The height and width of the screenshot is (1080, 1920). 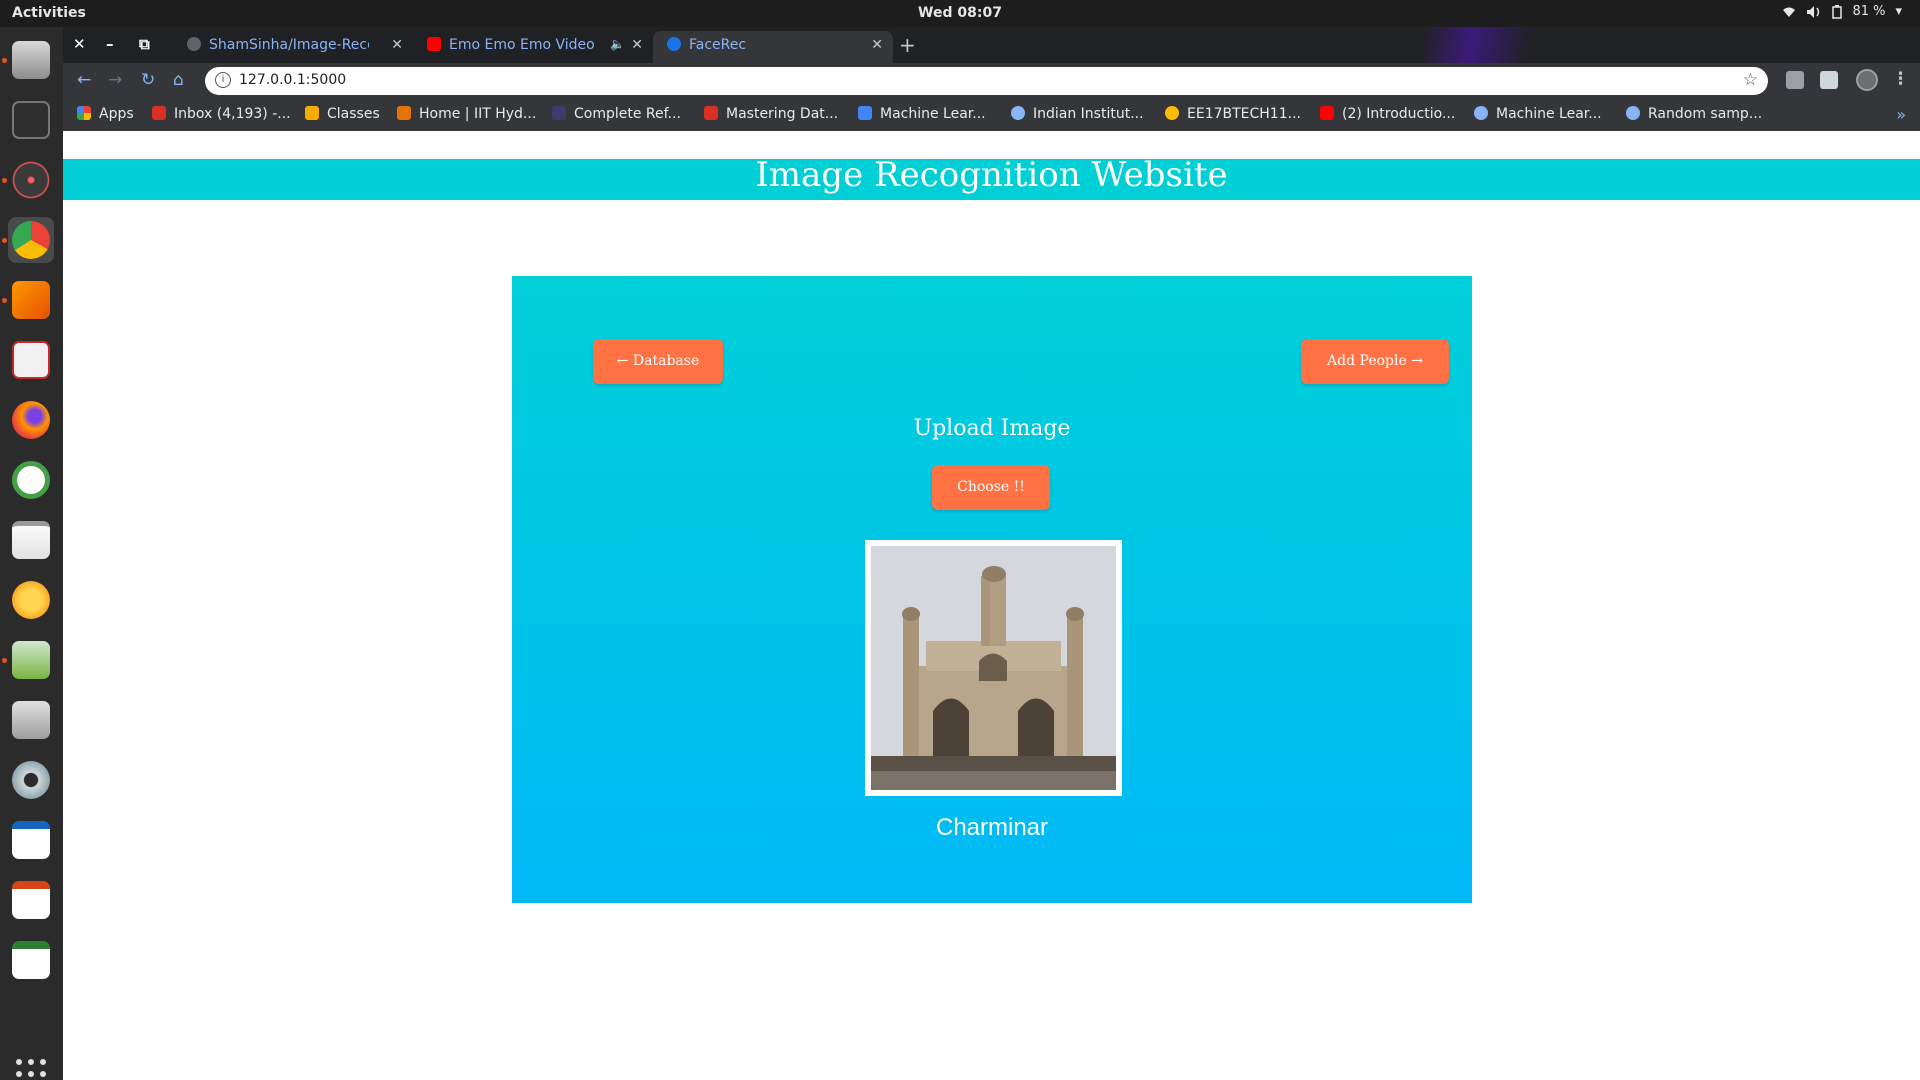 What do you see at coordinates (84, 80) in the screenshot?
I see `back-arrow-icon: ←` at bounding box center [84, 80].